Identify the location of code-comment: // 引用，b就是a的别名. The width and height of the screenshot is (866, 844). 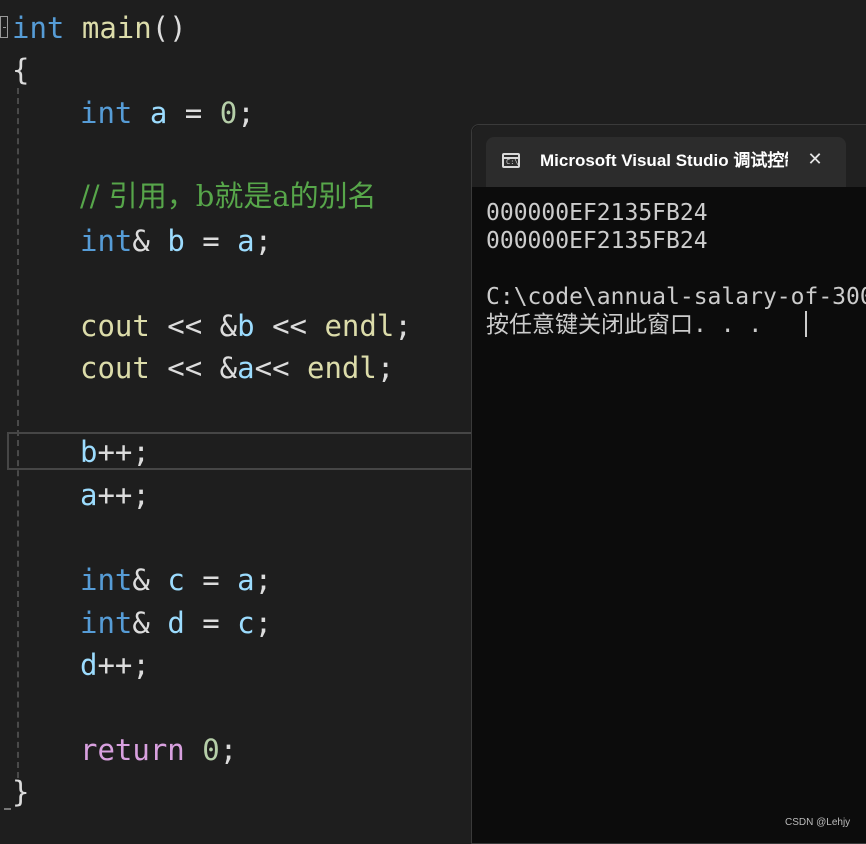
(228, 196).